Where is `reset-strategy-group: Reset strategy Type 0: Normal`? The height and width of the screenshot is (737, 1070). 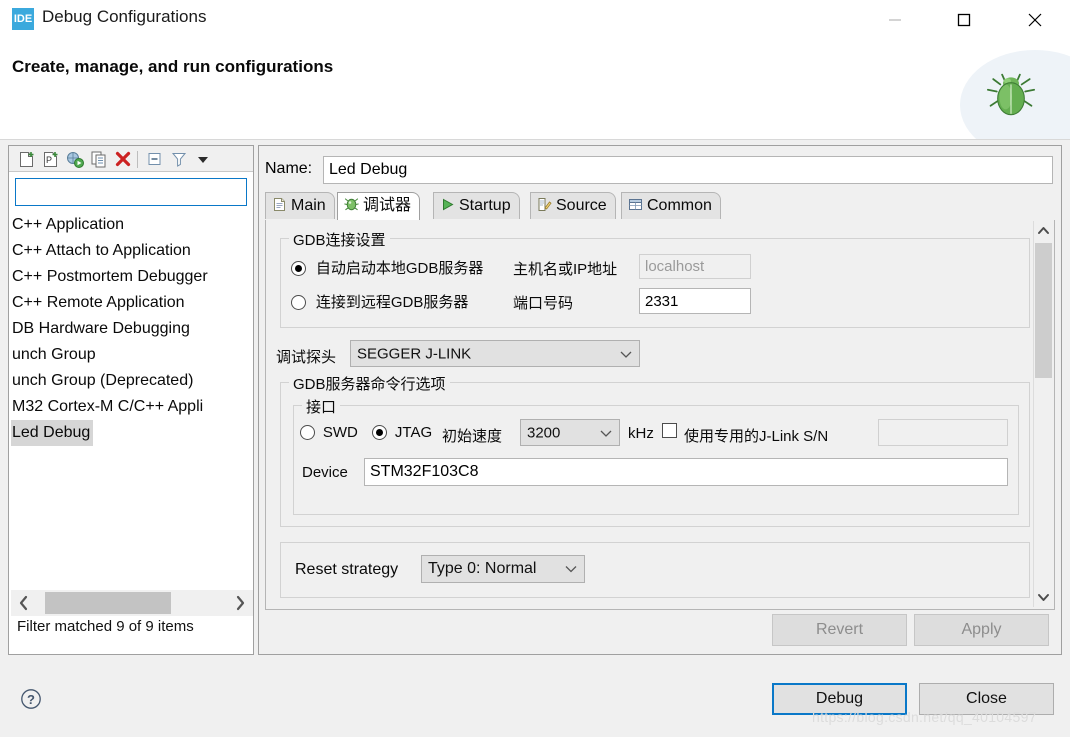 reset-strategy-group: Reset strategy Type 0: Normal is located at coordinates (655, 570).